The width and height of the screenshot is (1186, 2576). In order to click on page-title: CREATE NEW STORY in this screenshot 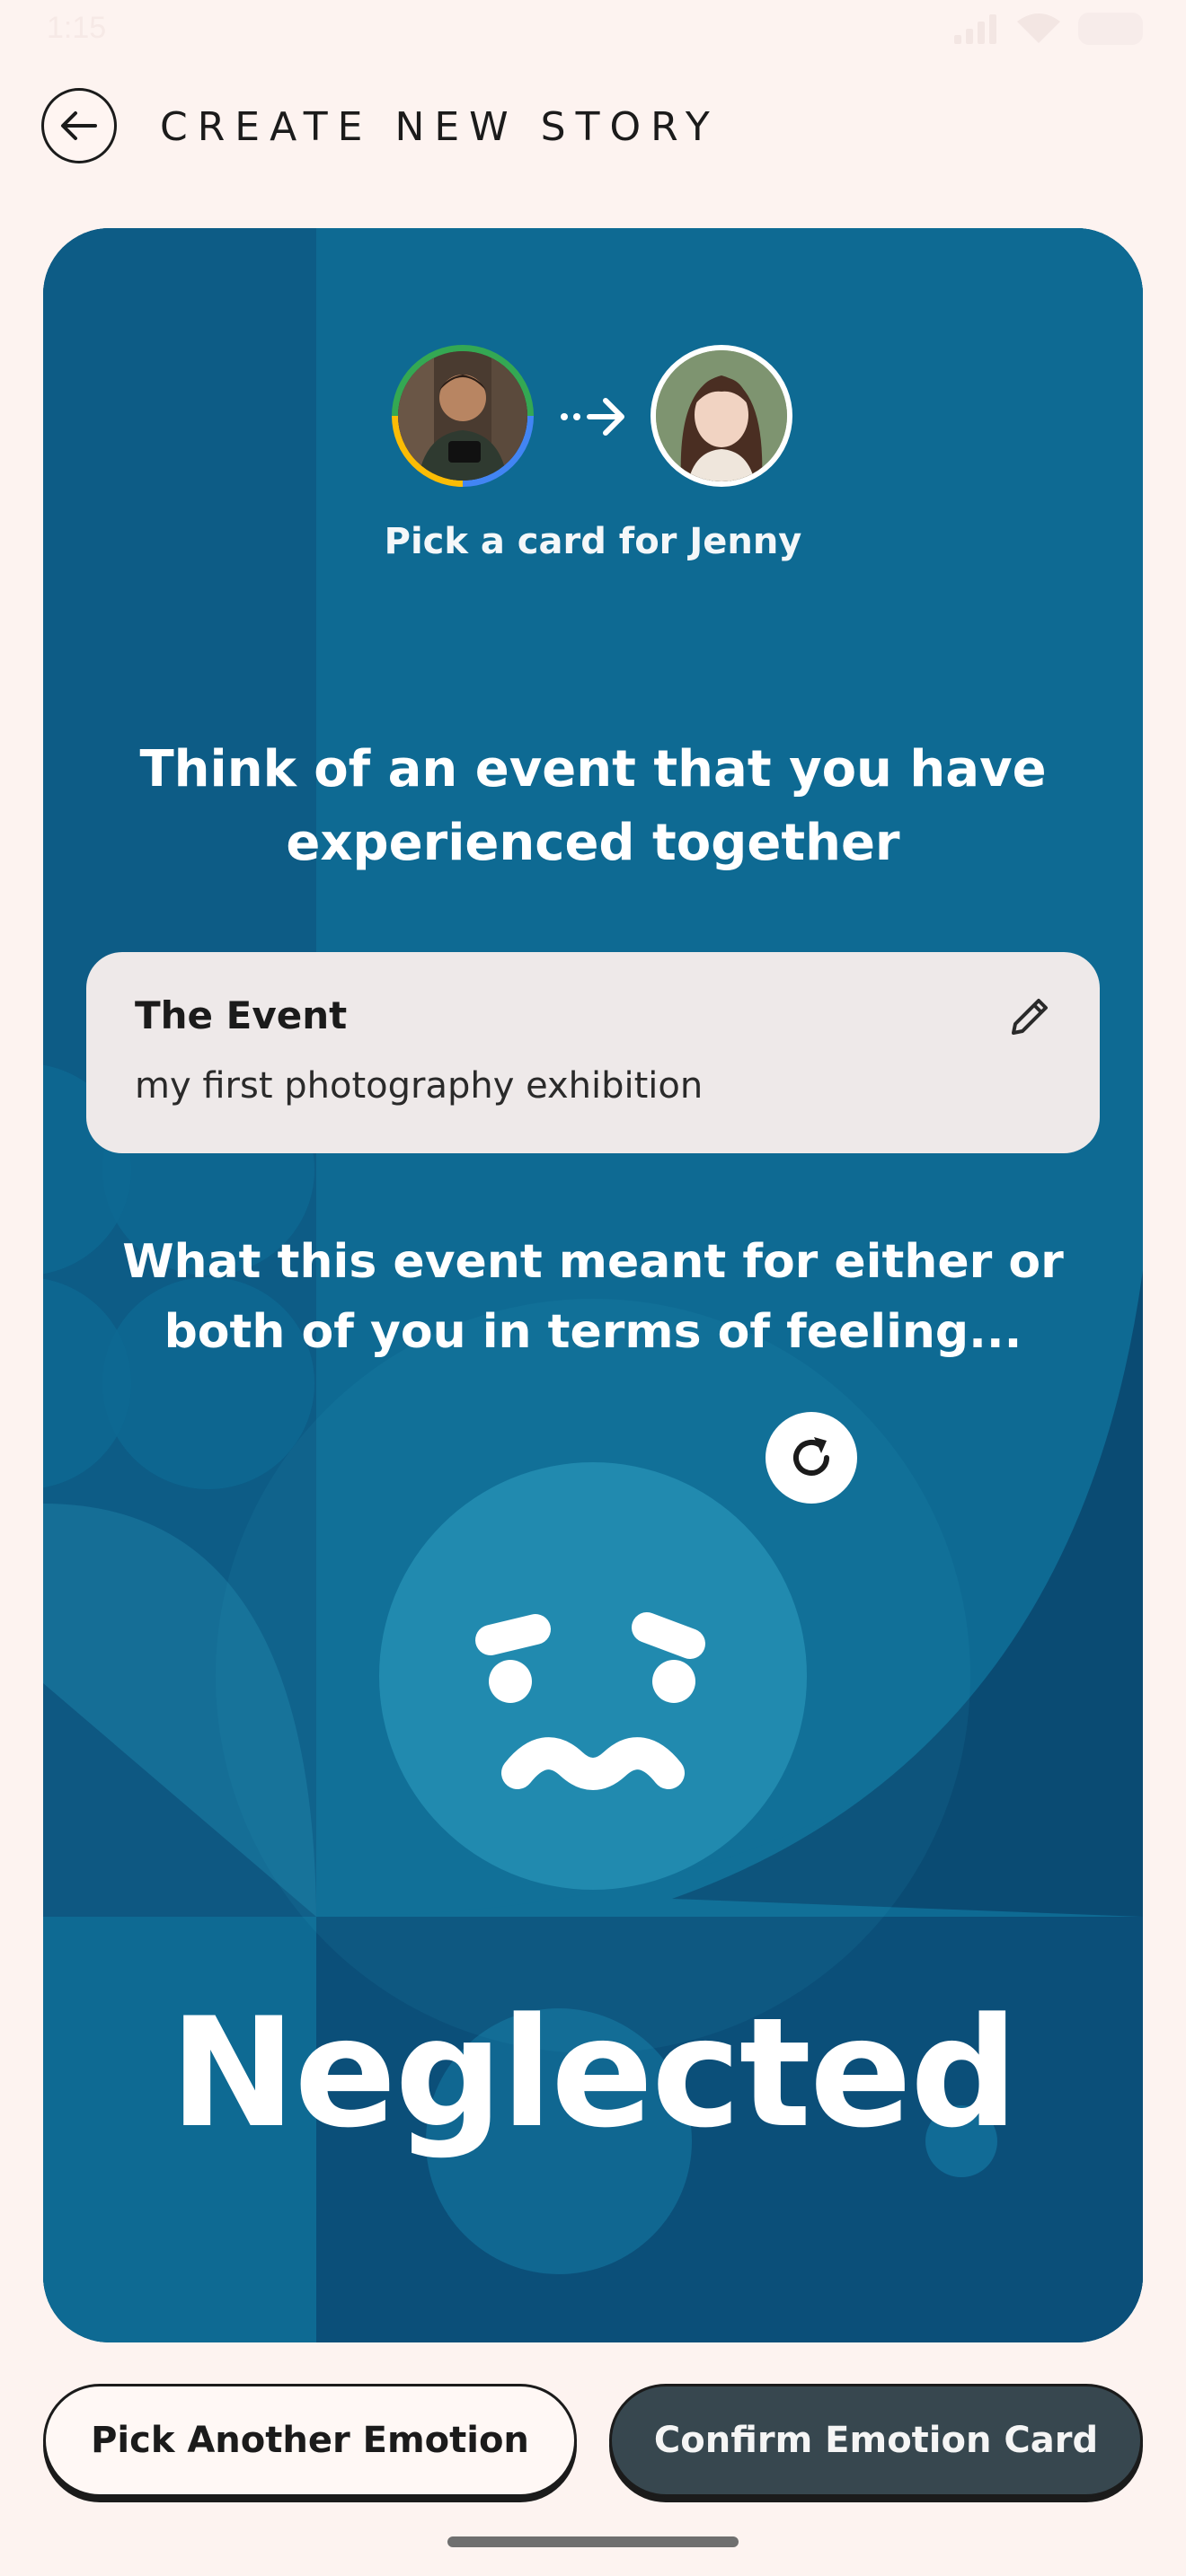, I will do `click(440, 127)`.